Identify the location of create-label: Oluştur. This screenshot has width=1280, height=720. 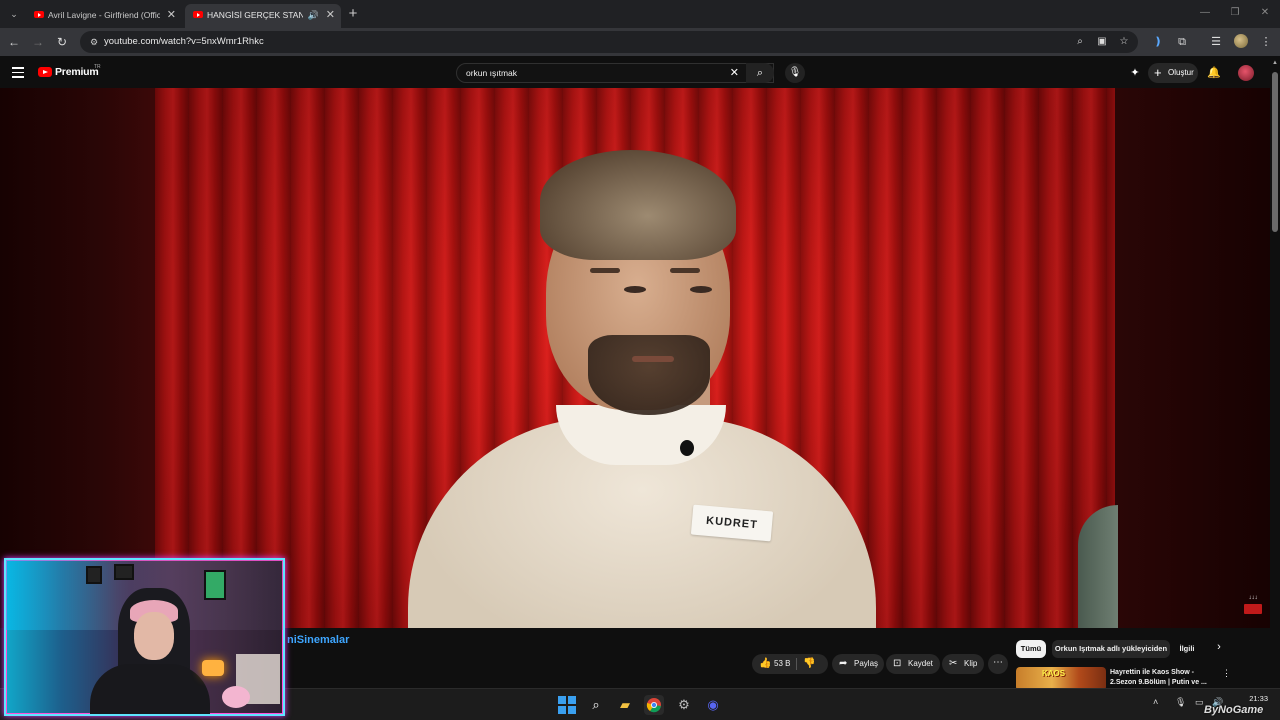
(1181, 72).